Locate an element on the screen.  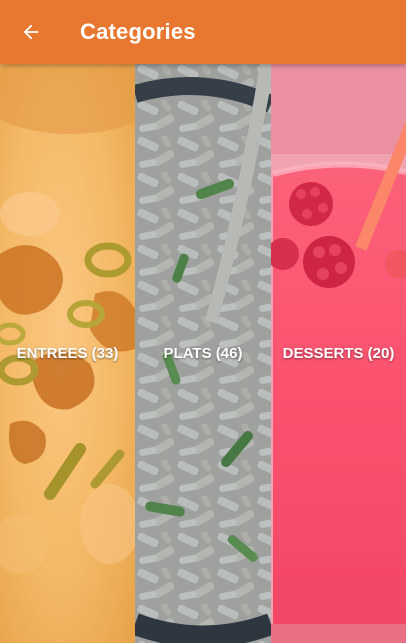
category-label-desserts: DESSERTS (20) is located at coordinates (338, 353).